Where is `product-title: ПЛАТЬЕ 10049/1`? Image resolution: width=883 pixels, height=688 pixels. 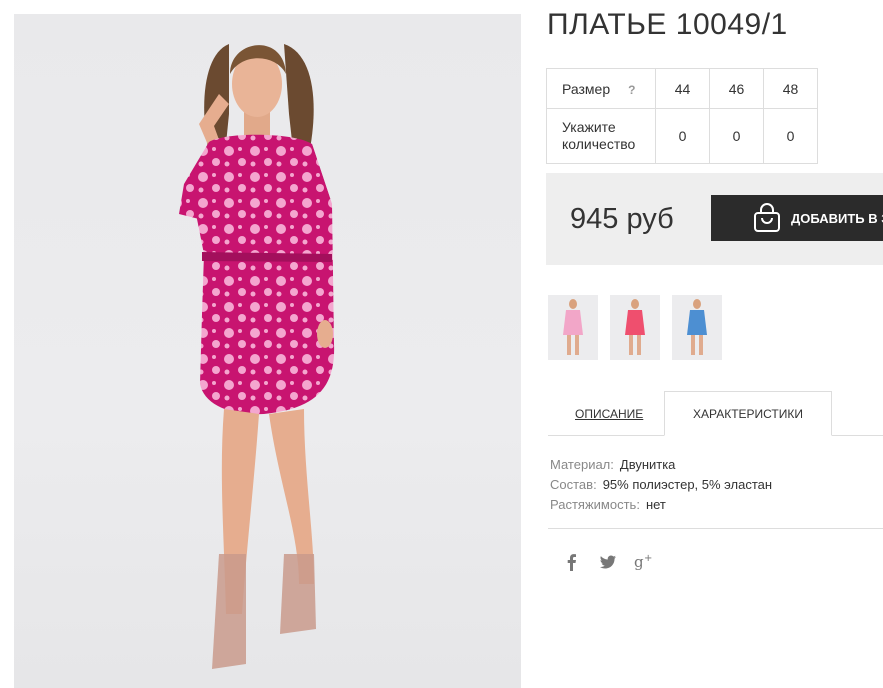 product-title: ПЛАТЬЕ 10049/1 is located at coordinates (667, 24).